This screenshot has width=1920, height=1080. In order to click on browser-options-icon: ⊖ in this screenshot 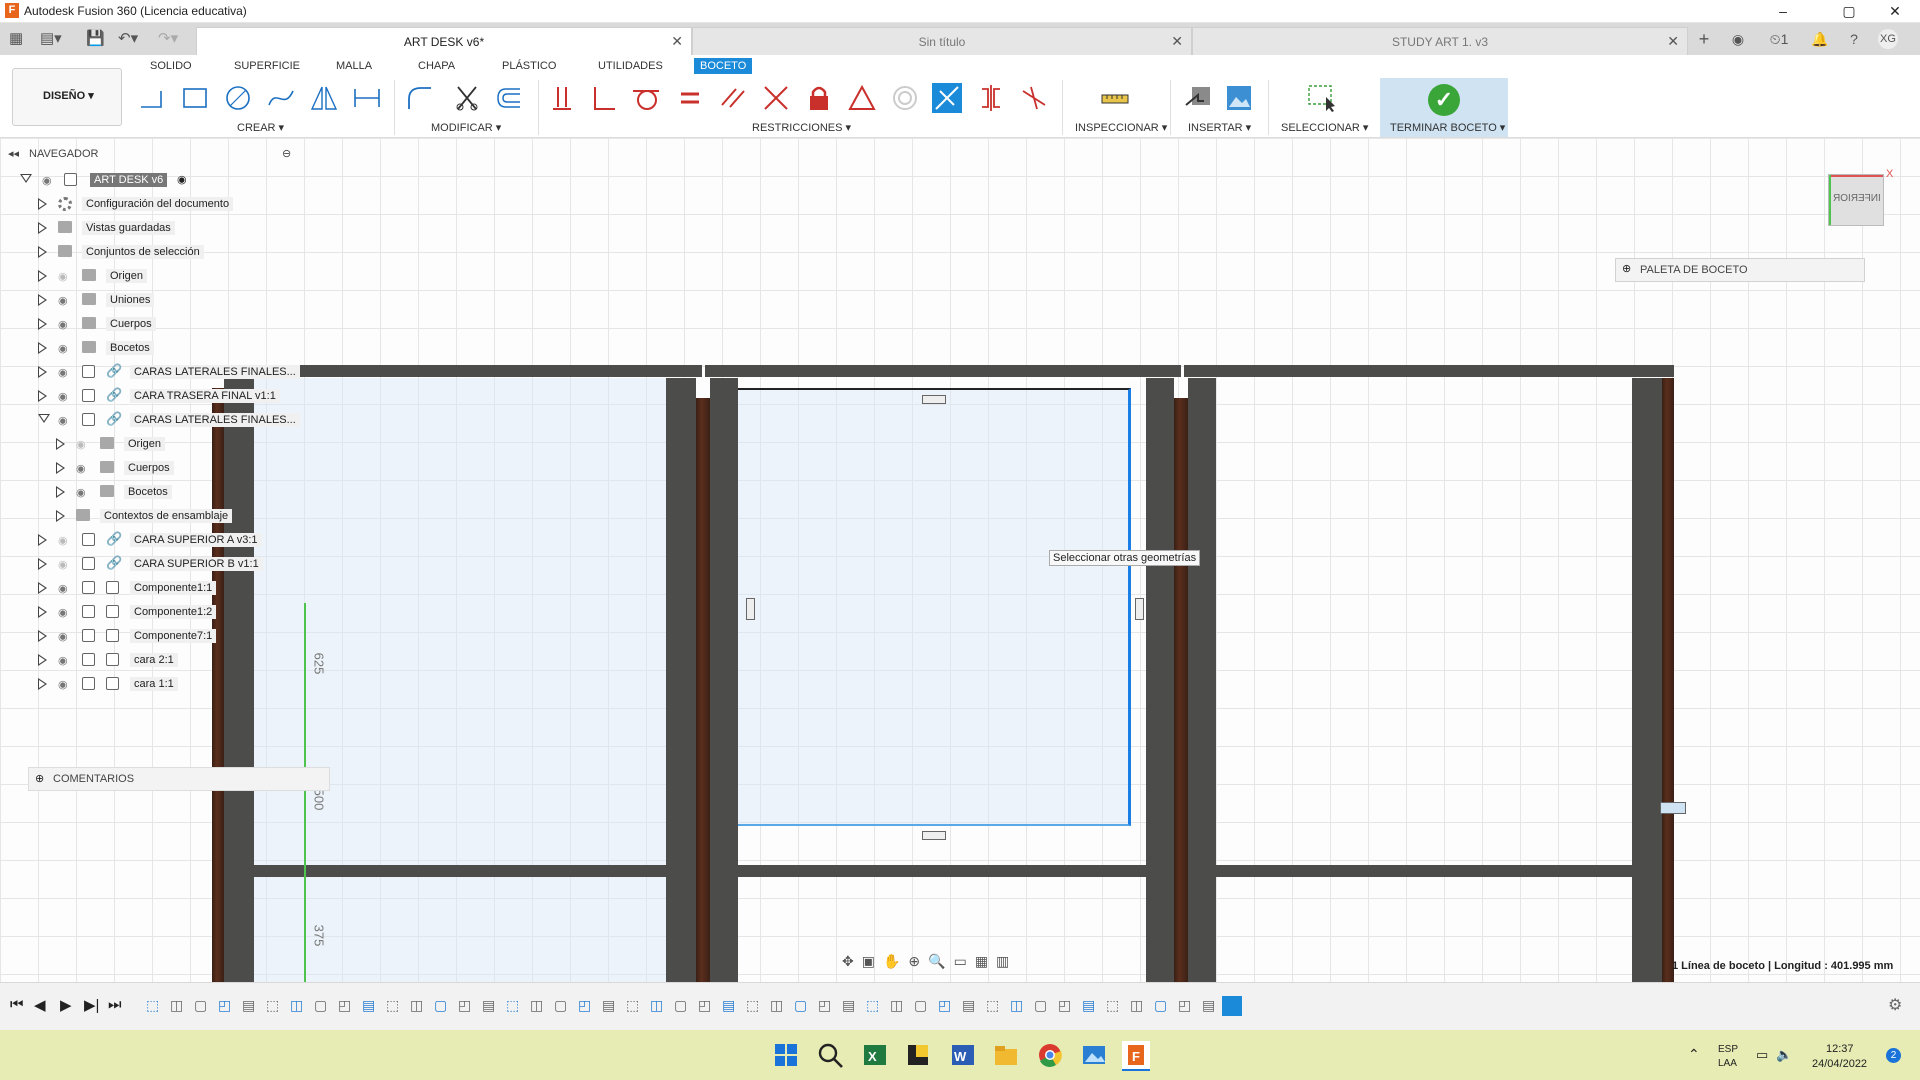, I will do `click(286, 153)`.